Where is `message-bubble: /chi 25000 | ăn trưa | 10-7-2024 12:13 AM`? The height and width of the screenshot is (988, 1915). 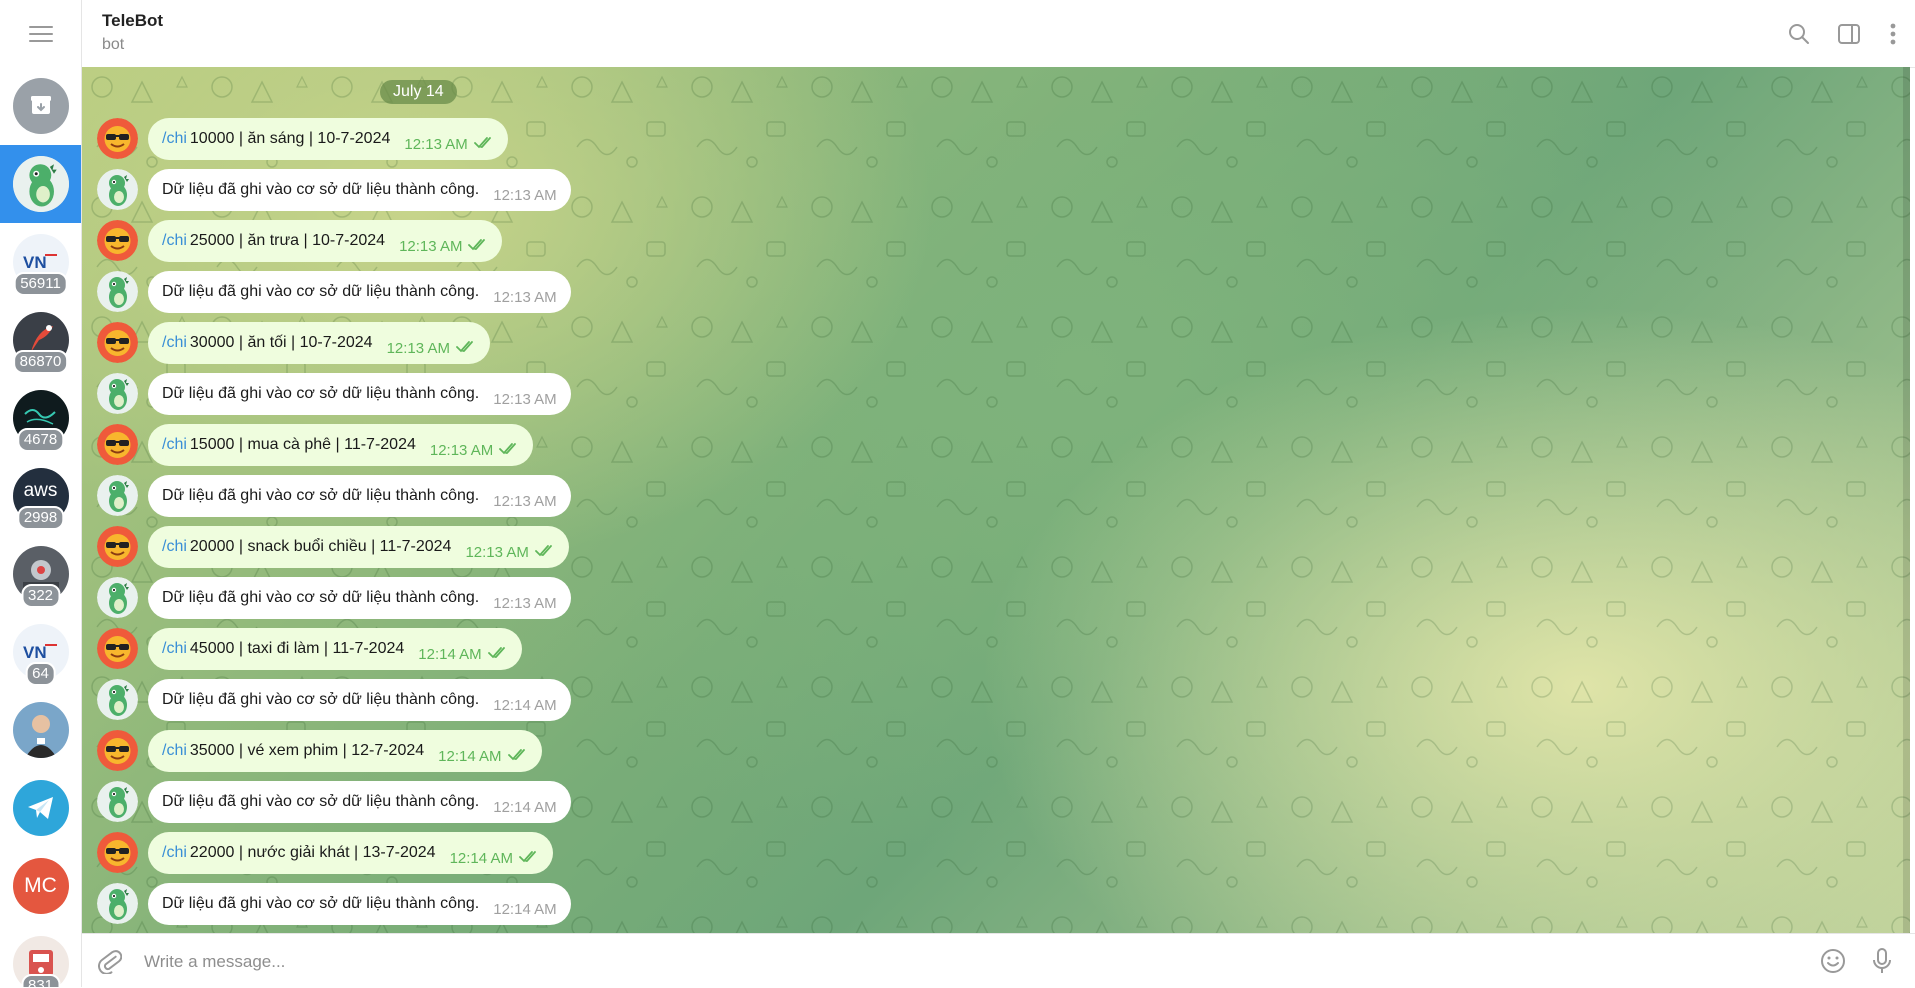 message-bubble: /chi 25000 | ăn trưa | 10-7-2024 12:13 AM is located at coordinates (325, 240).